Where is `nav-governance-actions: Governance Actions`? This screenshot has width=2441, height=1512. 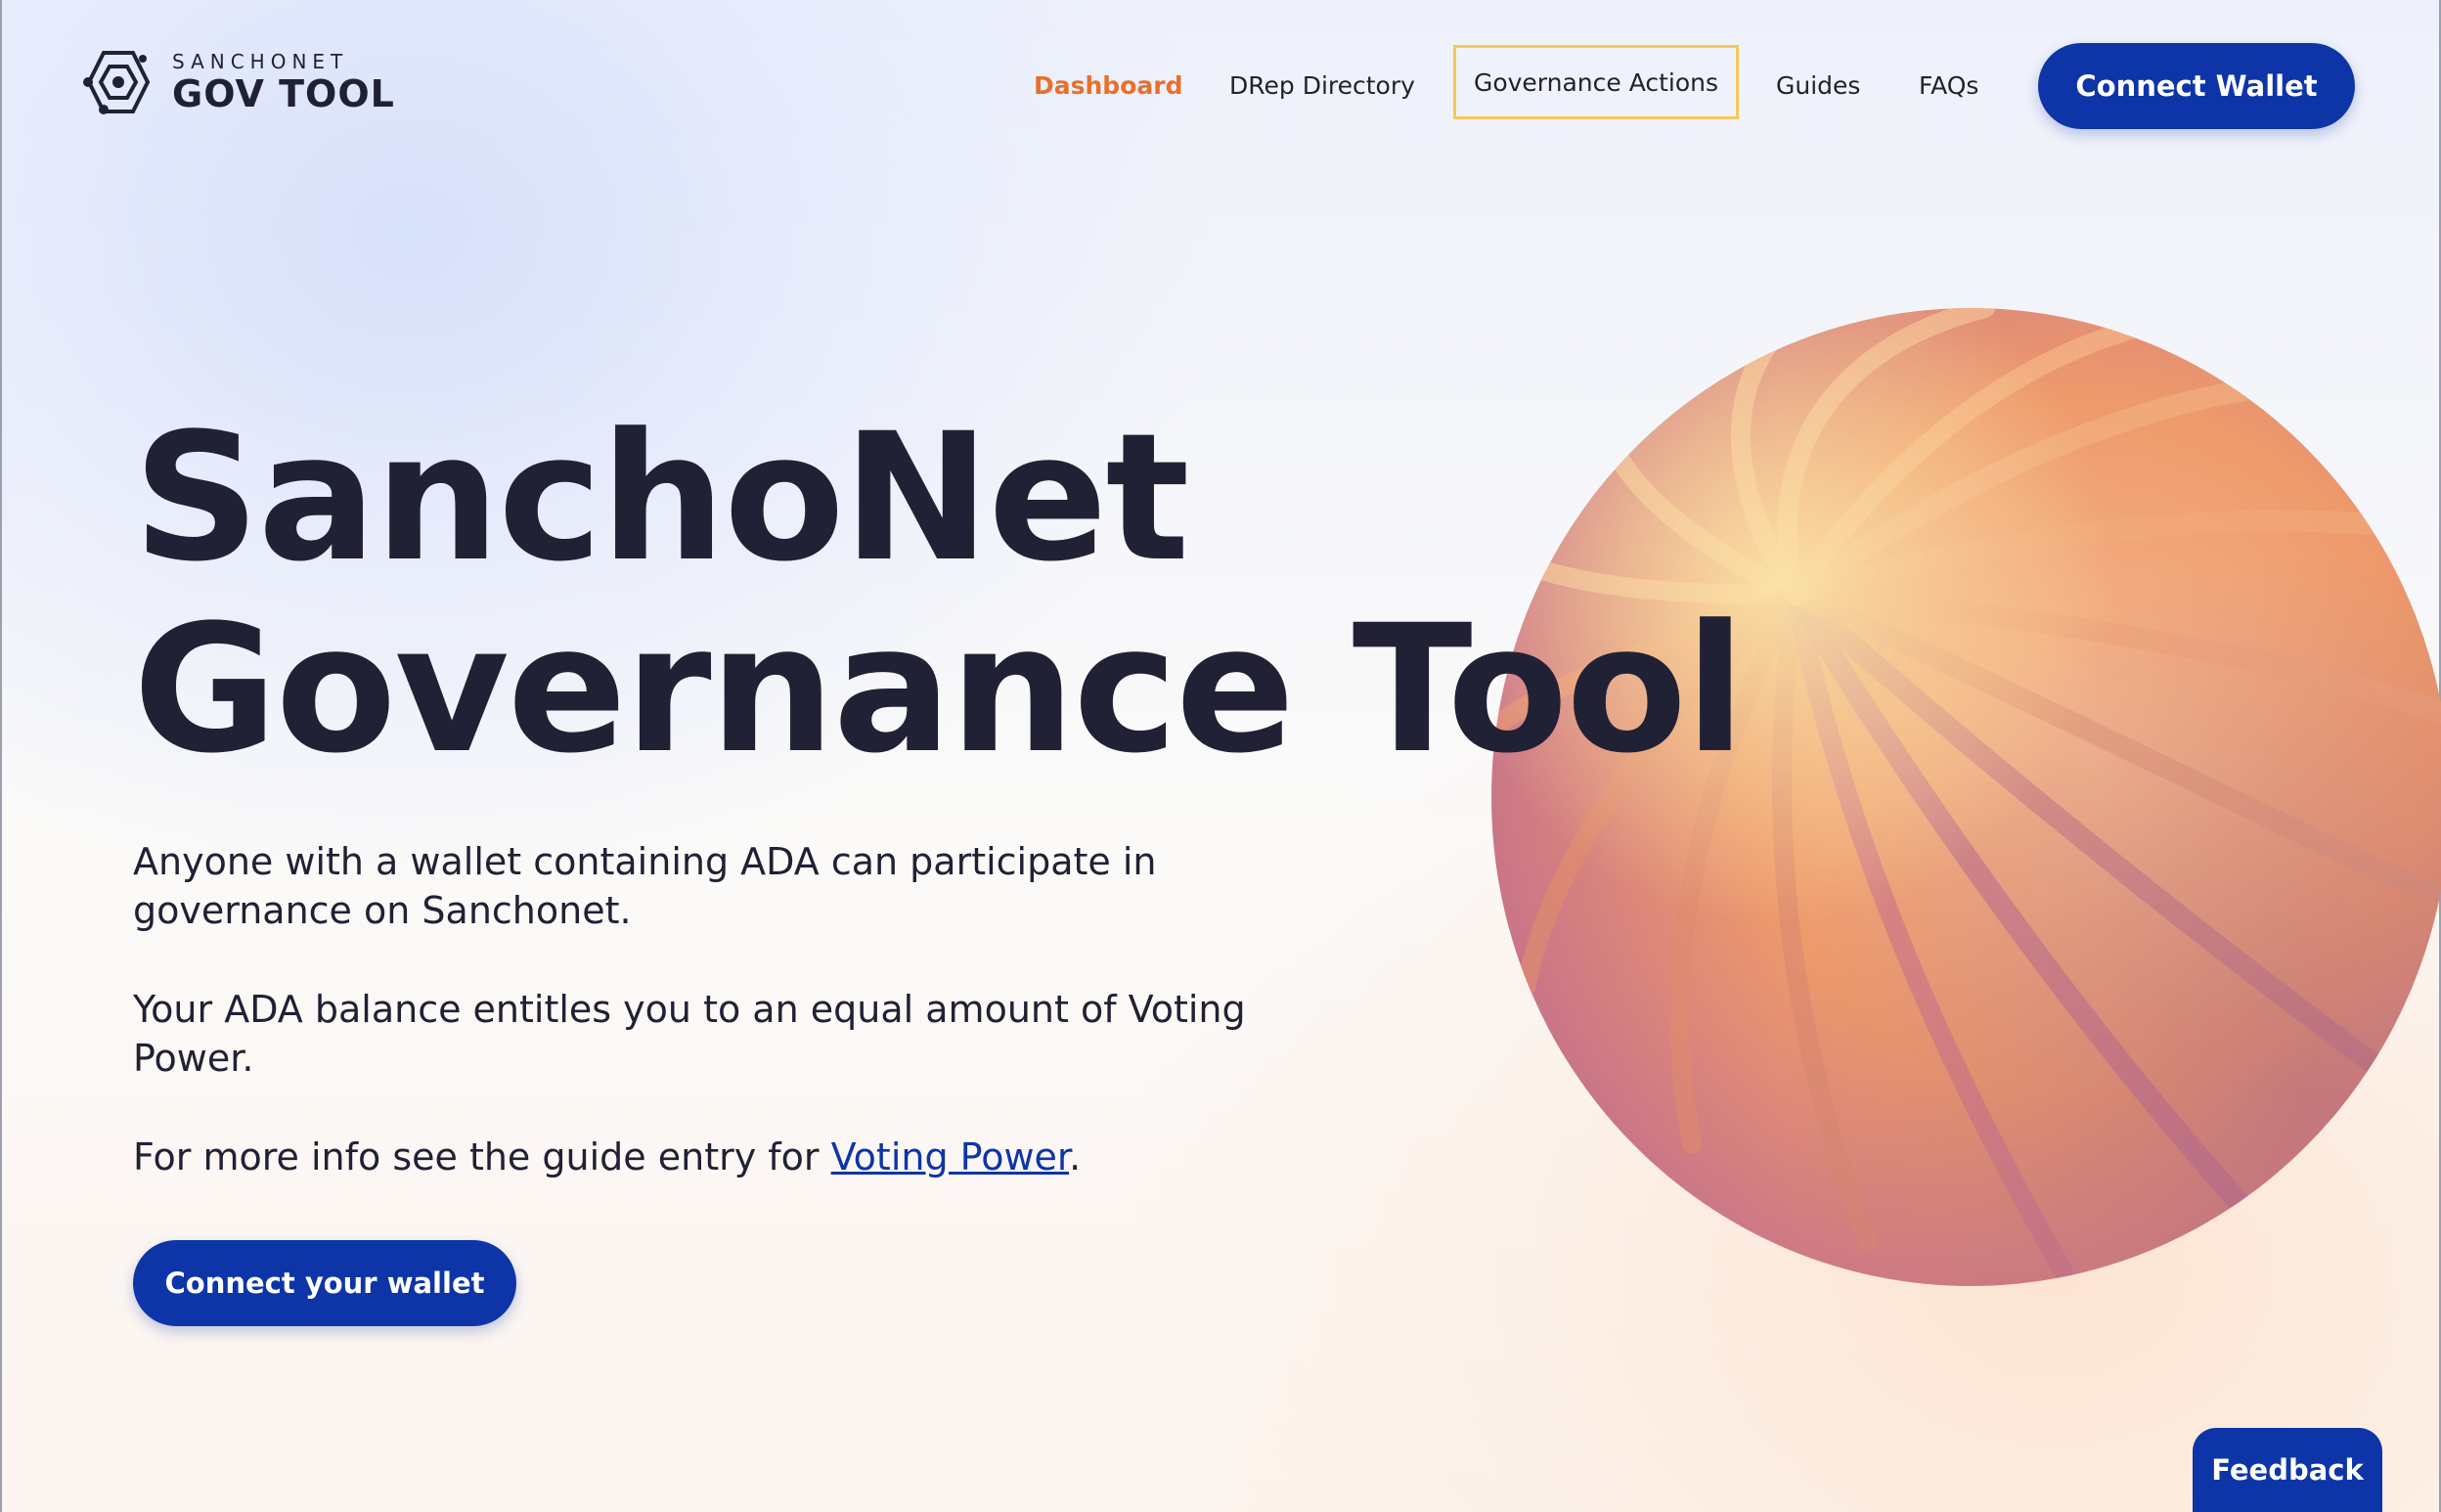
nav-governance-actions: Governance Actions is located at coordinates (1596, 82).